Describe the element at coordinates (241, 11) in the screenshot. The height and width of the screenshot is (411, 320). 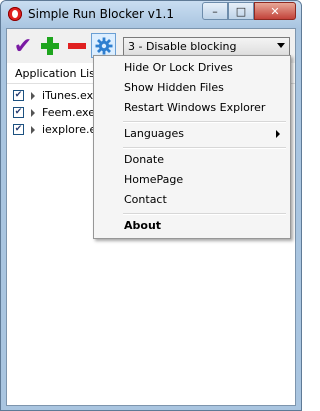
I see `maximize-button: □` at that location.